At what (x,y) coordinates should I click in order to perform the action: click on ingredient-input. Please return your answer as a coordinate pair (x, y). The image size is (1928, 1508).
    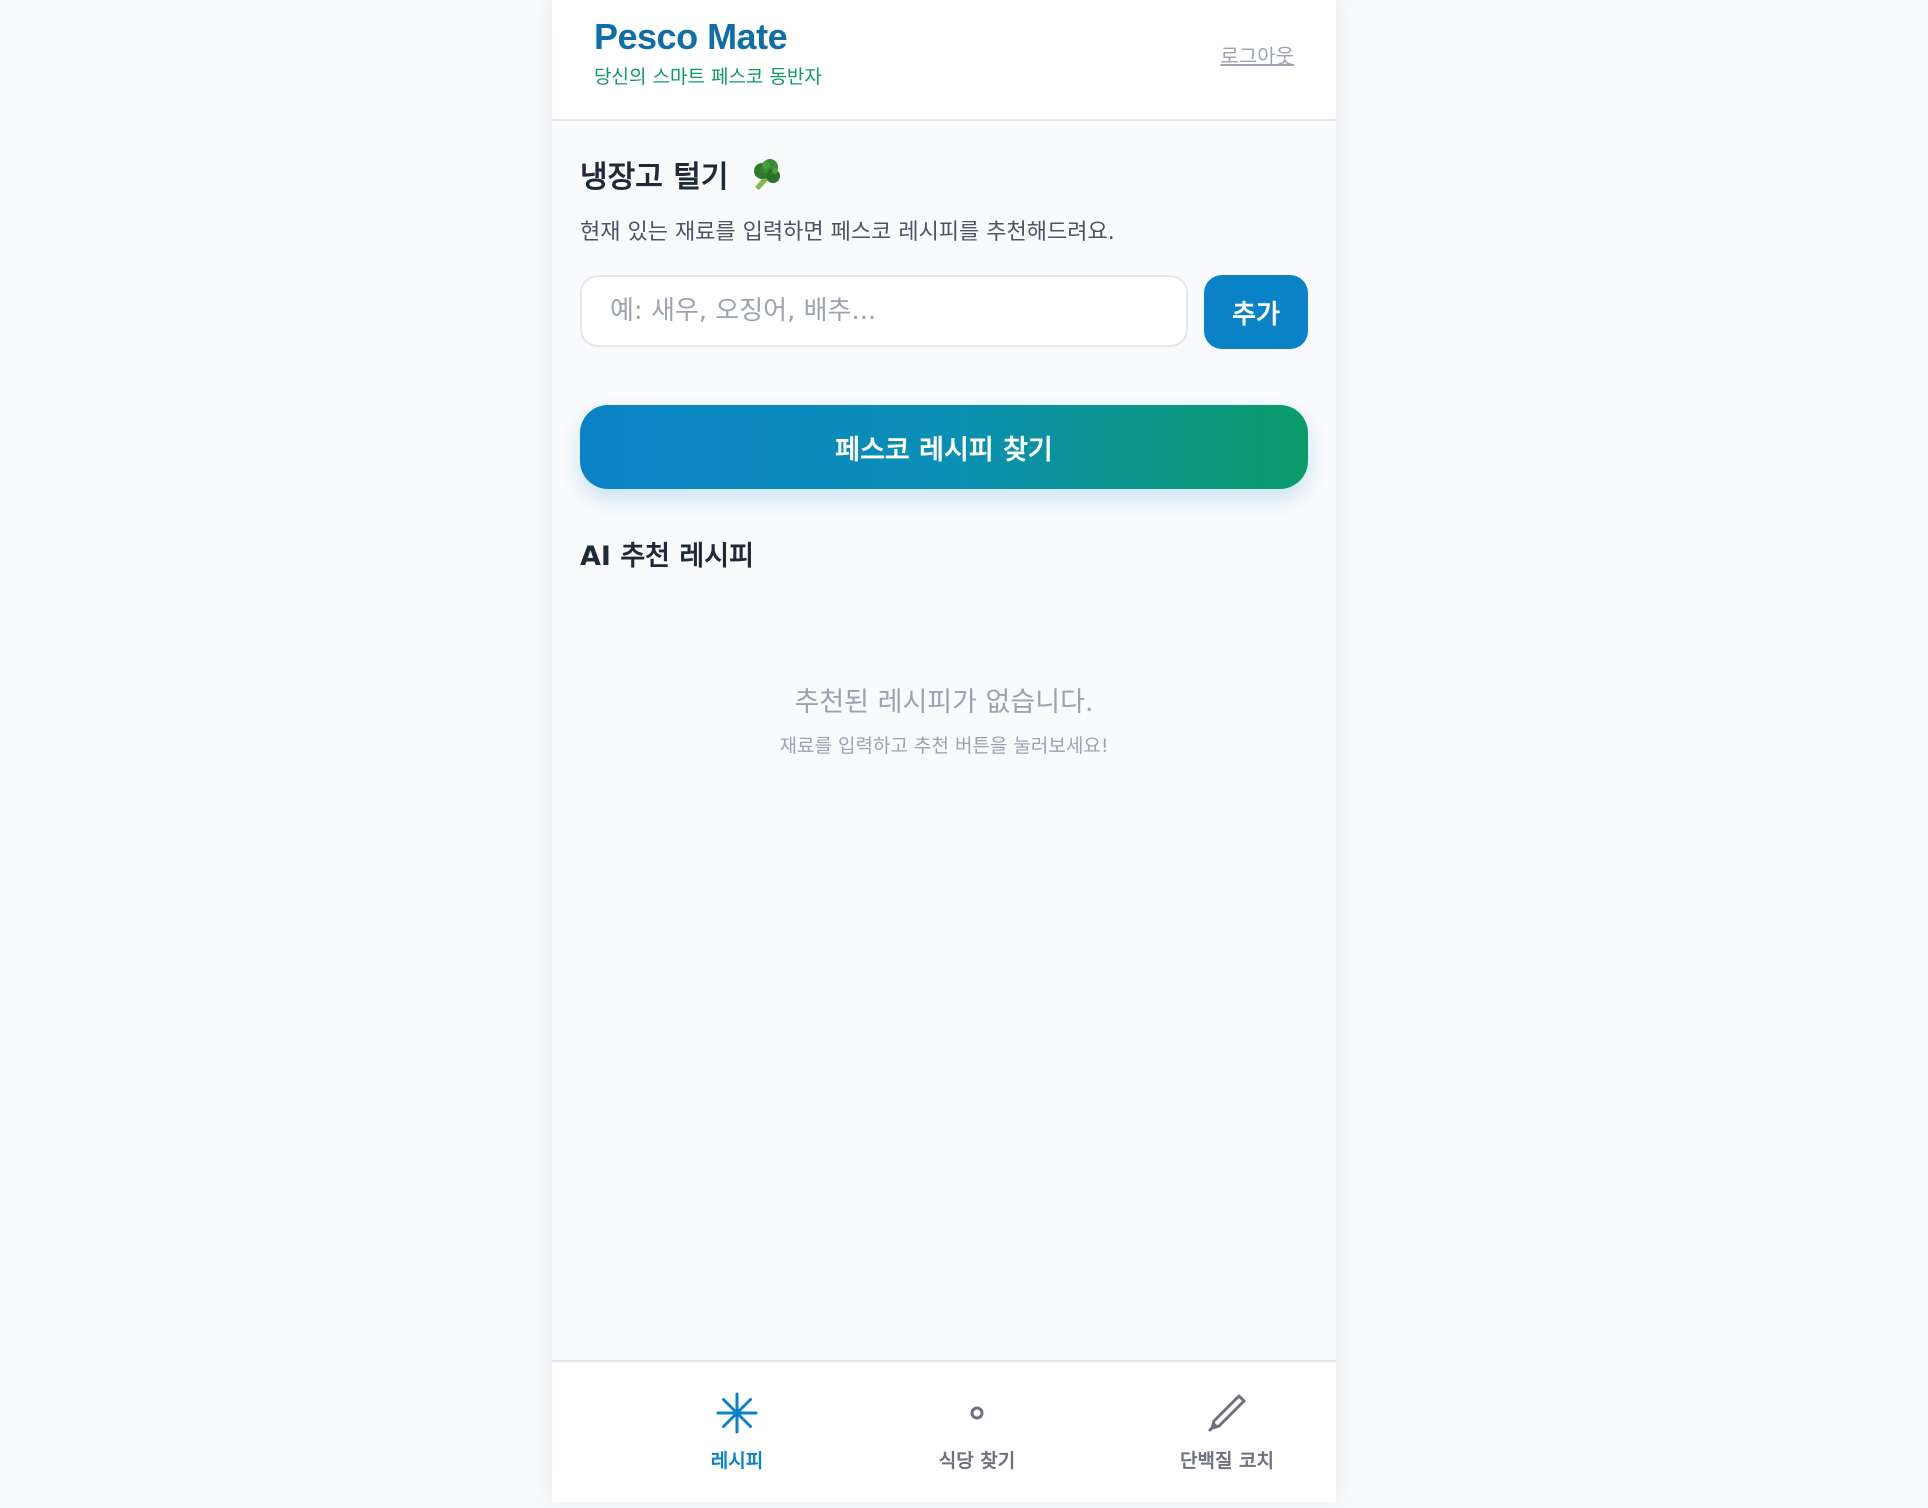
    Looking at the image, I should click on (884, 311).